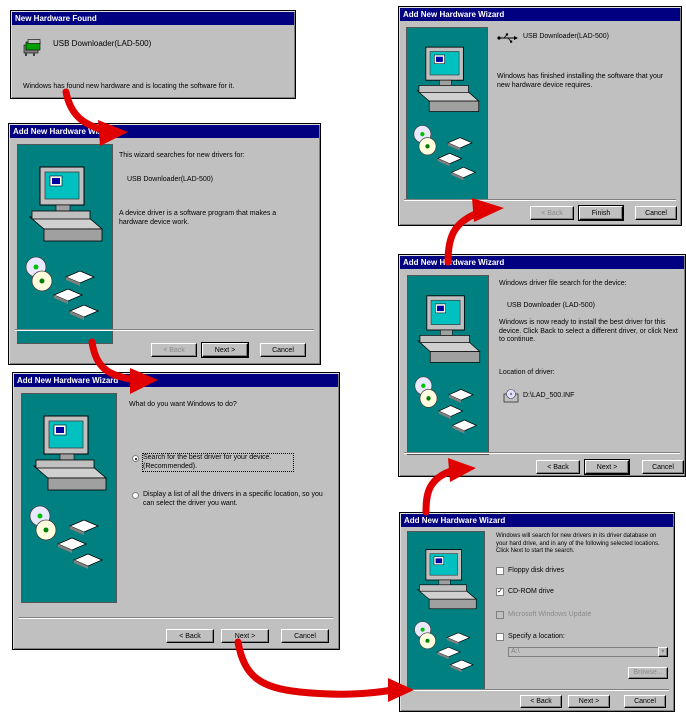 Image resolution: width=686 pixels, height=727 pixels. I want to click on device-name: USB Downloader (LAD-500), so click(551, 305).